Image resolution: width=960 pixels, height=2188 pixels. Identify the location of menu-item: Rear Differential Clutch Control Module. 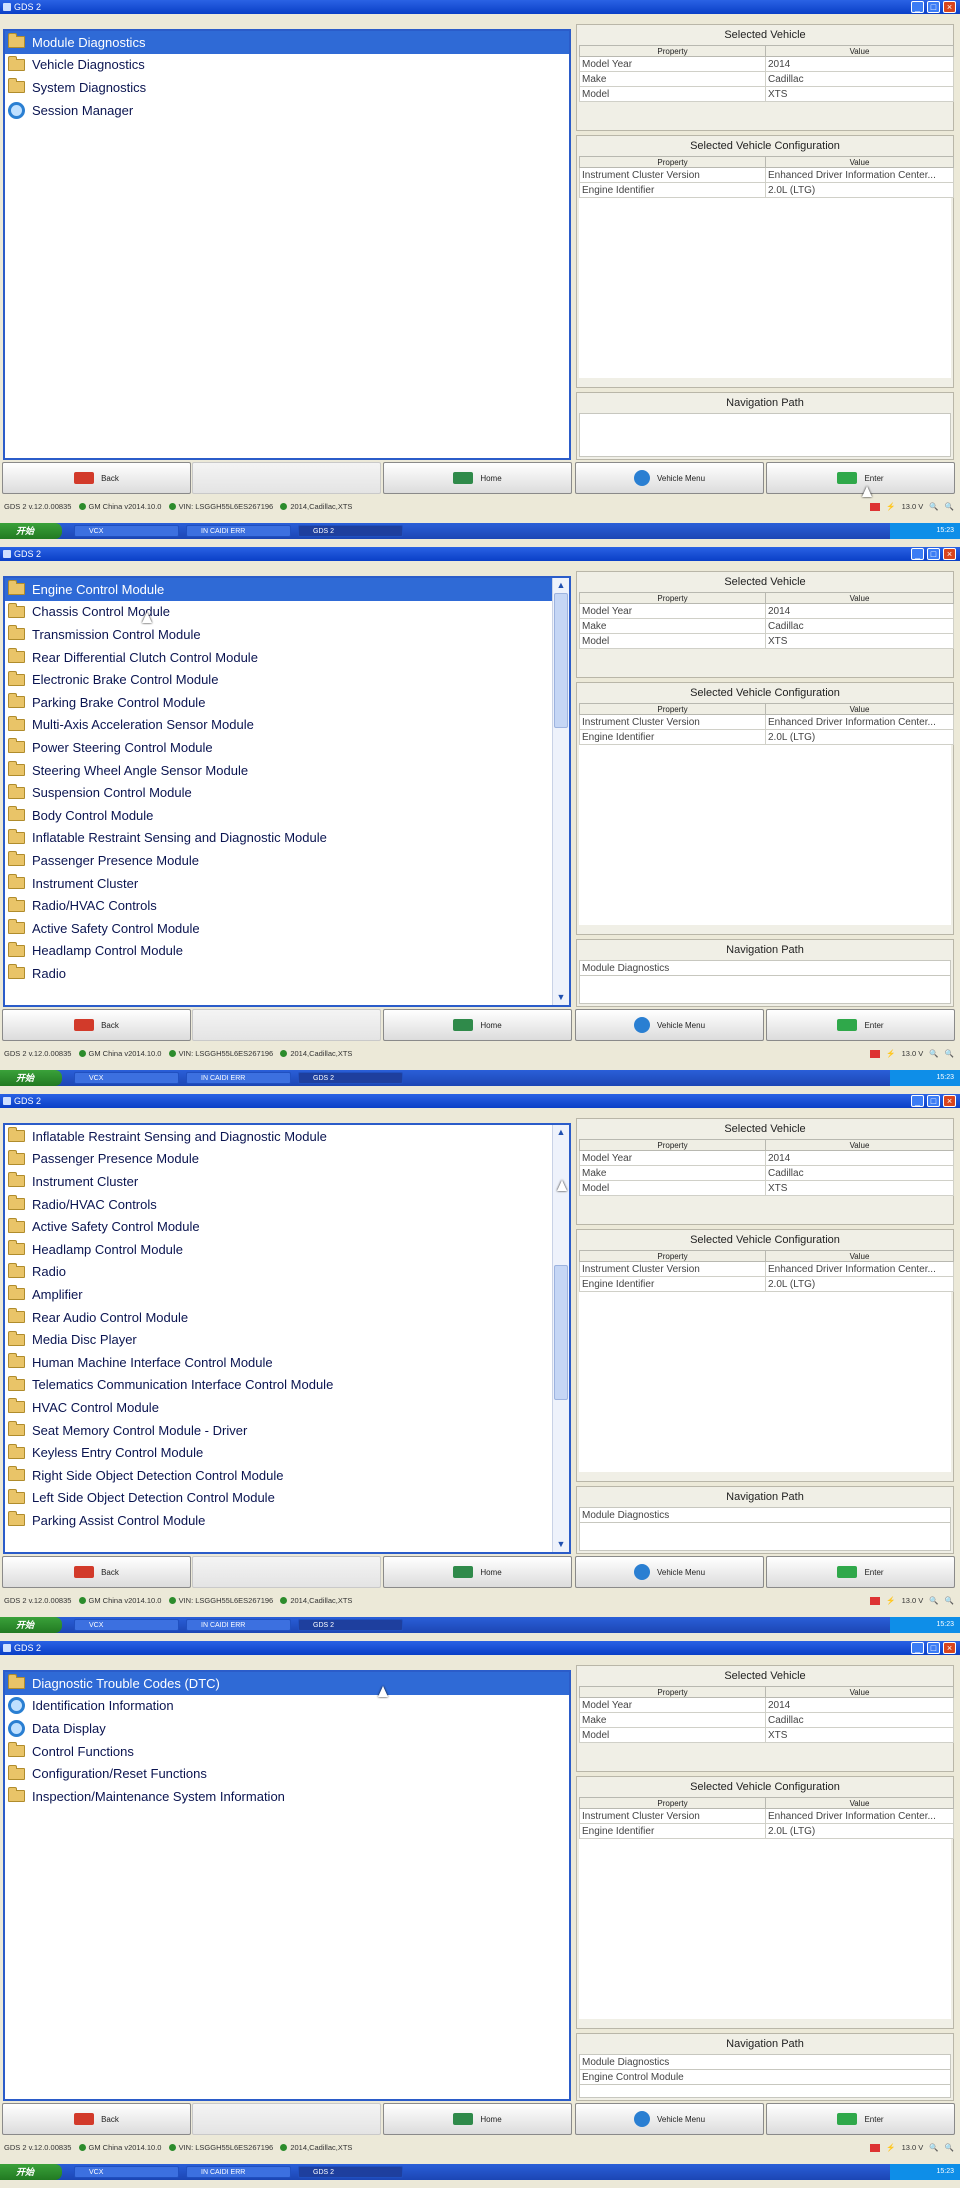
(287, 657).